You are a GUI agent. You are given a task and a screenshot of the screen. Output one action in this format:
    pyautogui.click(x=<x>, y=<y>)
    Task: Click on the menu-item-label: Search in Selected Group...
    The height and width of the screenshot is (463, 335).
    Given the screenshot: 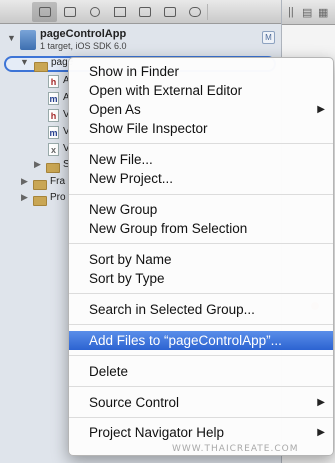 What is the action you would take?
    pyautogui.click(x=172, y=309)
    